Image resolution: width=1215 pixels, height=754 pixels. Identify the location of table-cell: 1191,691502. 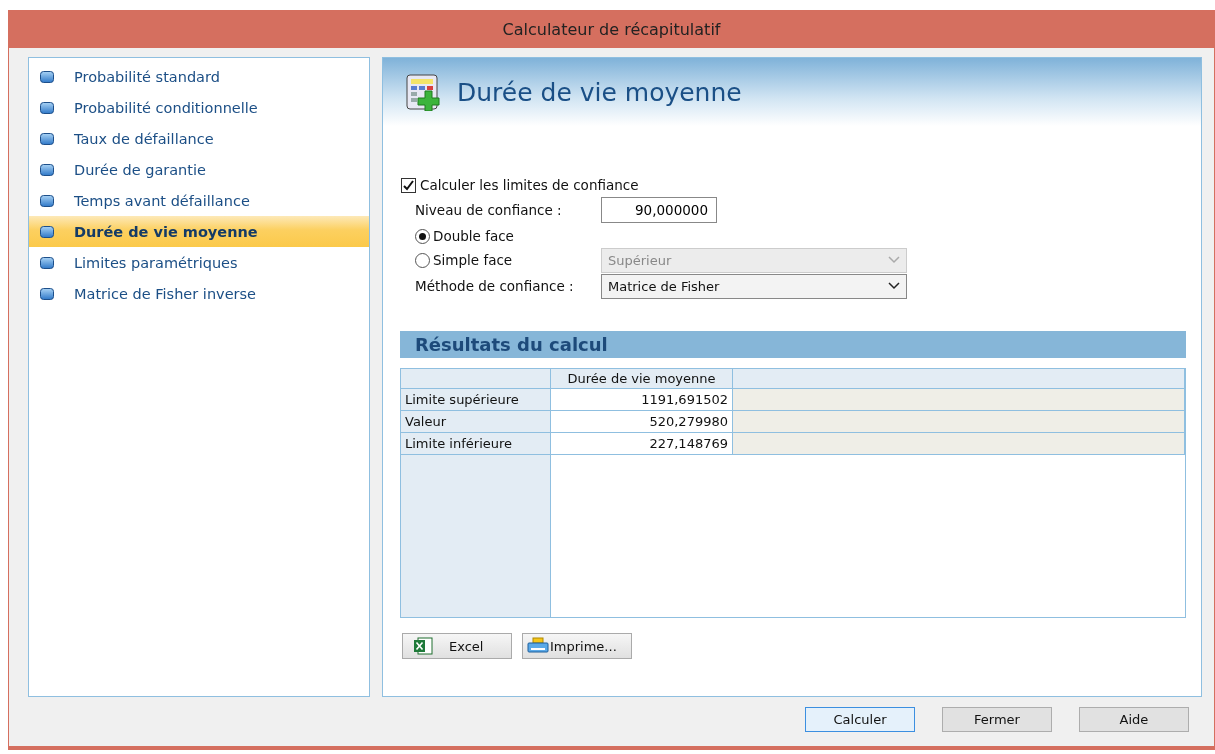
(642, 400).